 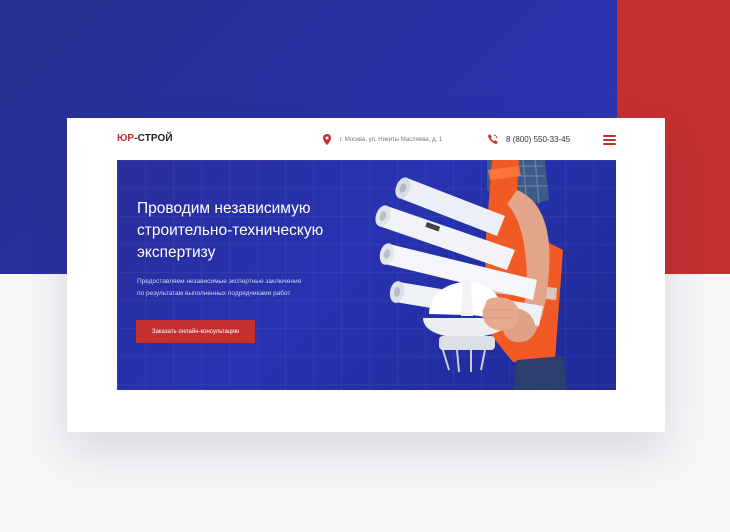 I want to click on header-phone: 8 (800) 550-33-45, so click(x=529, y=139).